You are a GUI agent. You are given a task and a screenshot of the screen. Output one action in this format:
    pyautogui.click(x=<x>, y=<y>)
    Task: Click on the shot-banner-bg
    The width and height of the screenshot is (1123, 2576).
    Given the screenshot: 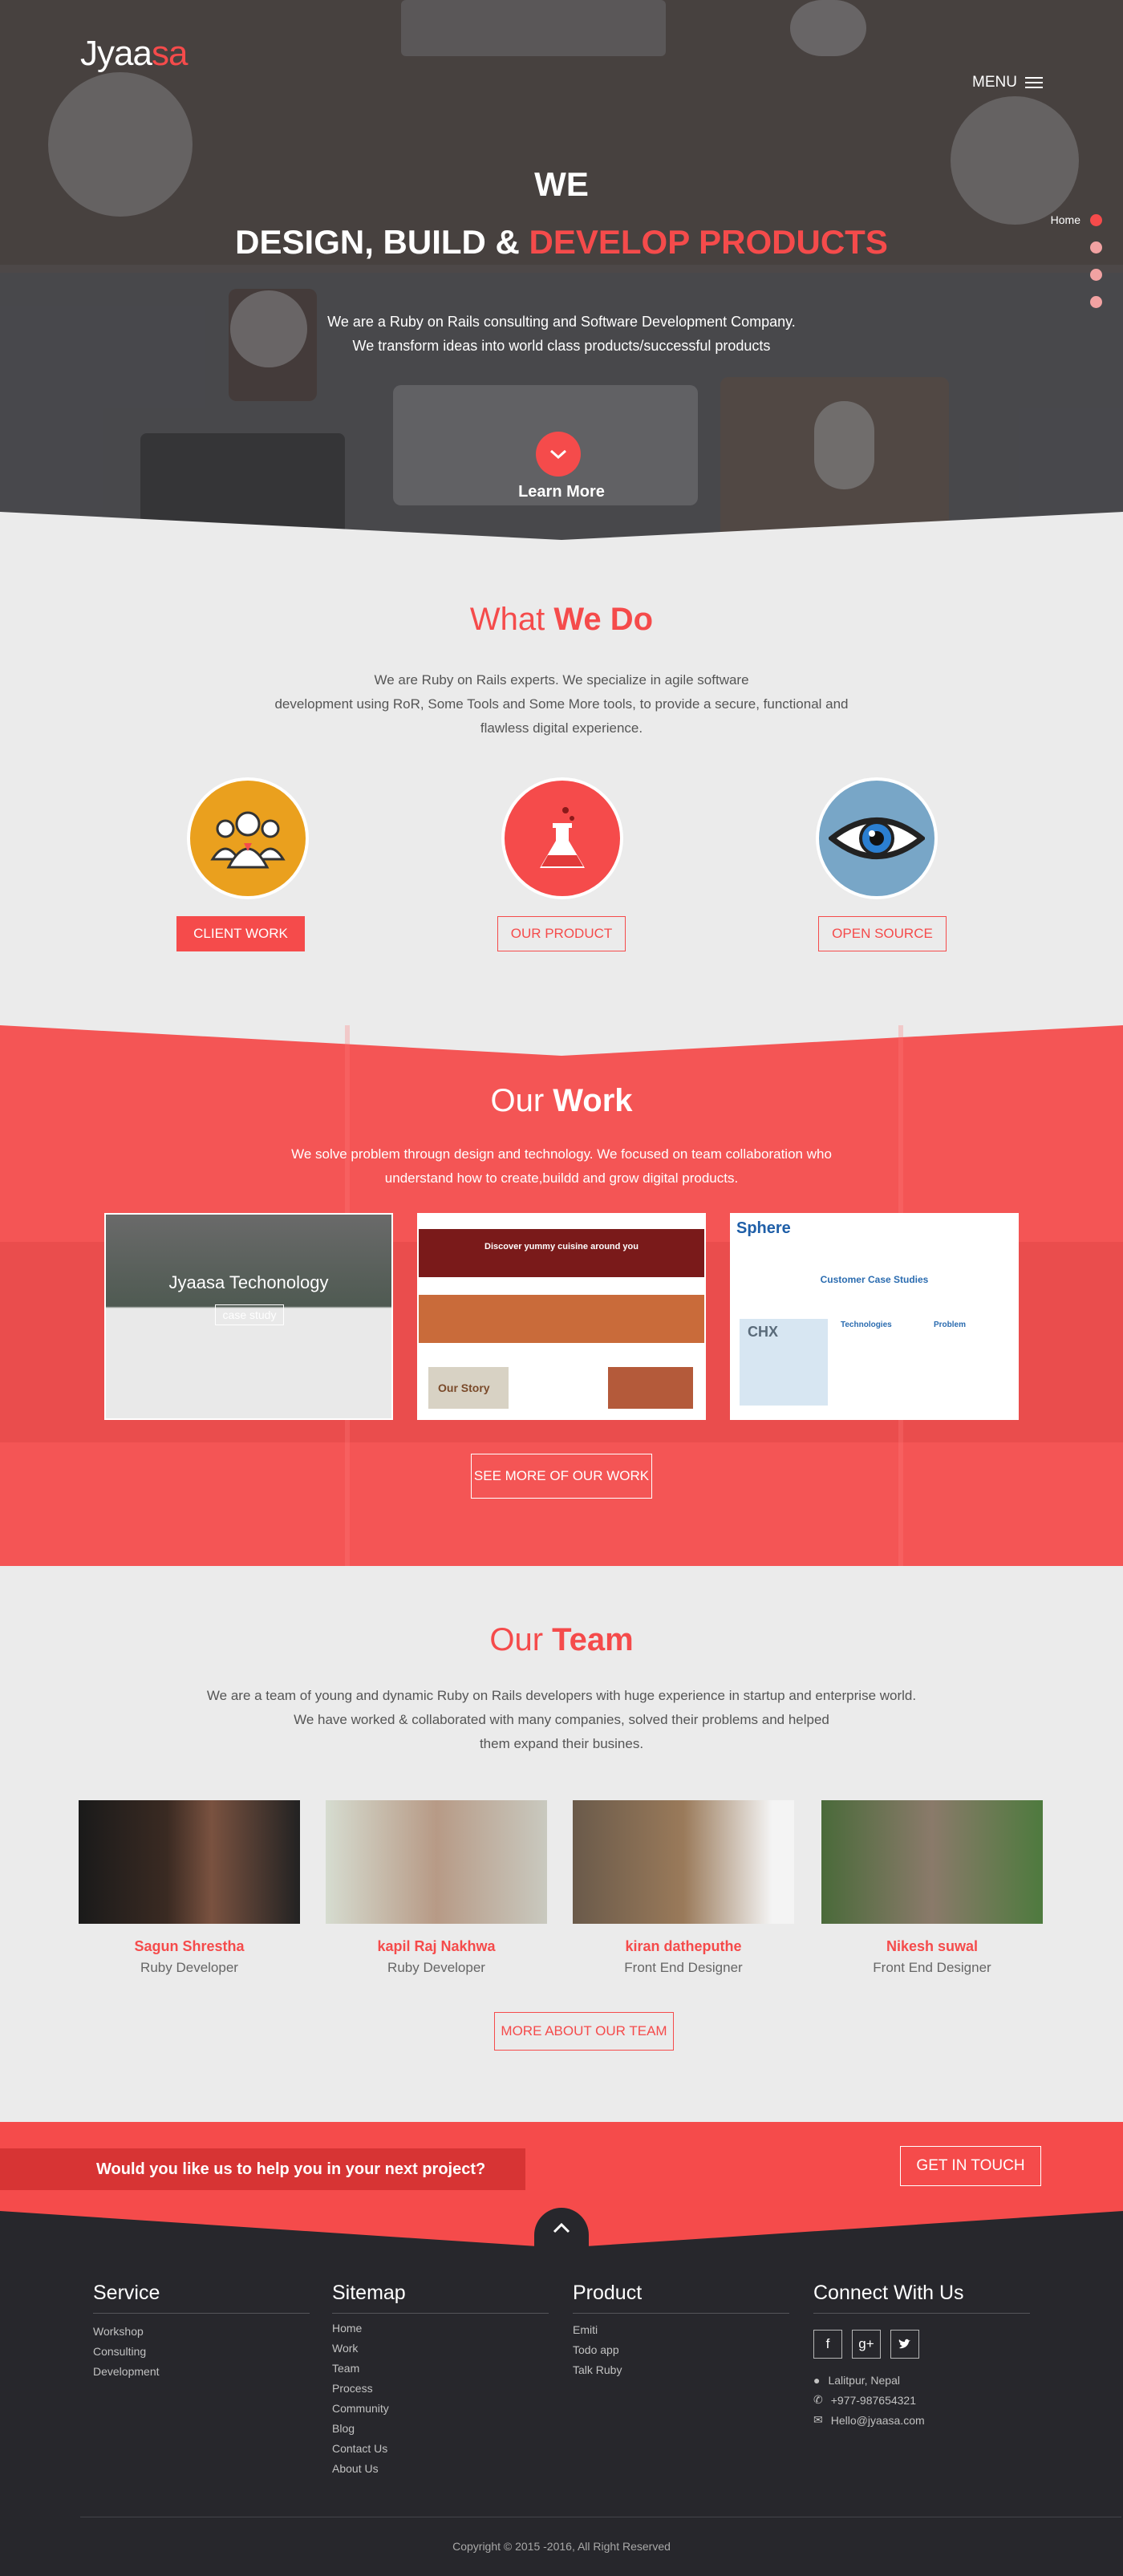 What is the action you would take?
    pyautogui.click(x=561, y=1253)
    